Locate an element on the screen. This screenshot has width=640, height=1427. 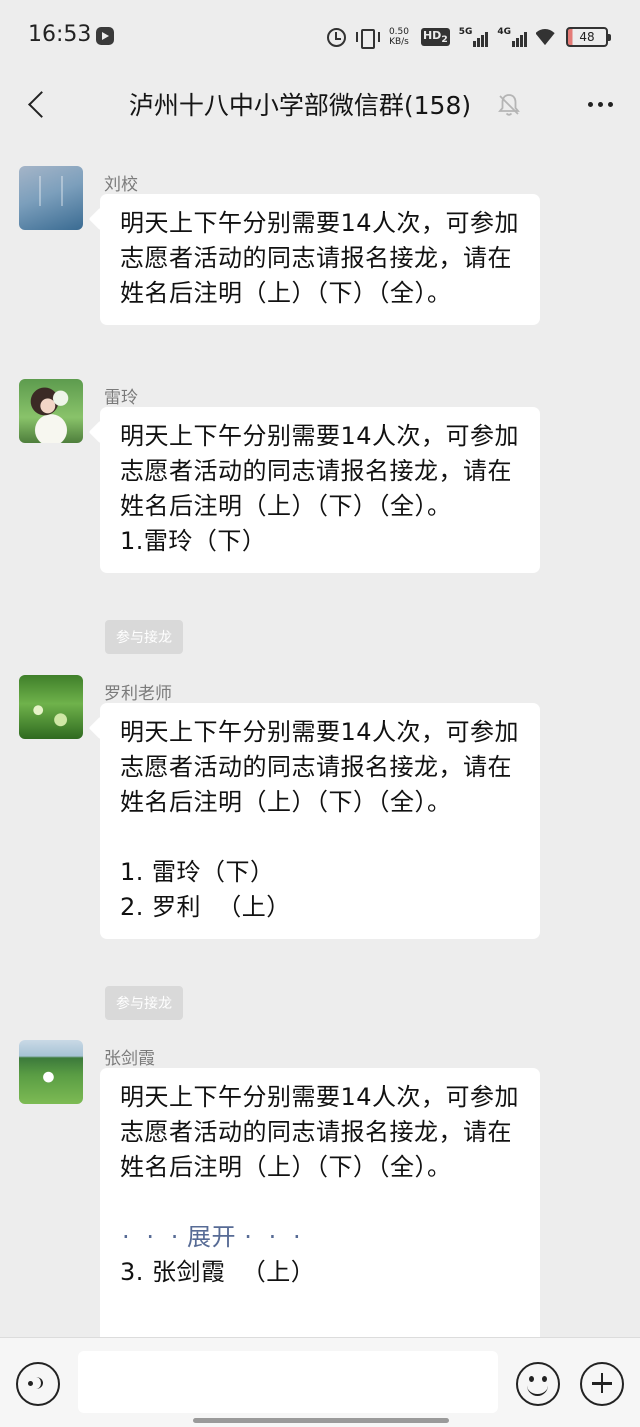
message-input is located at coordinates (288, 1382).